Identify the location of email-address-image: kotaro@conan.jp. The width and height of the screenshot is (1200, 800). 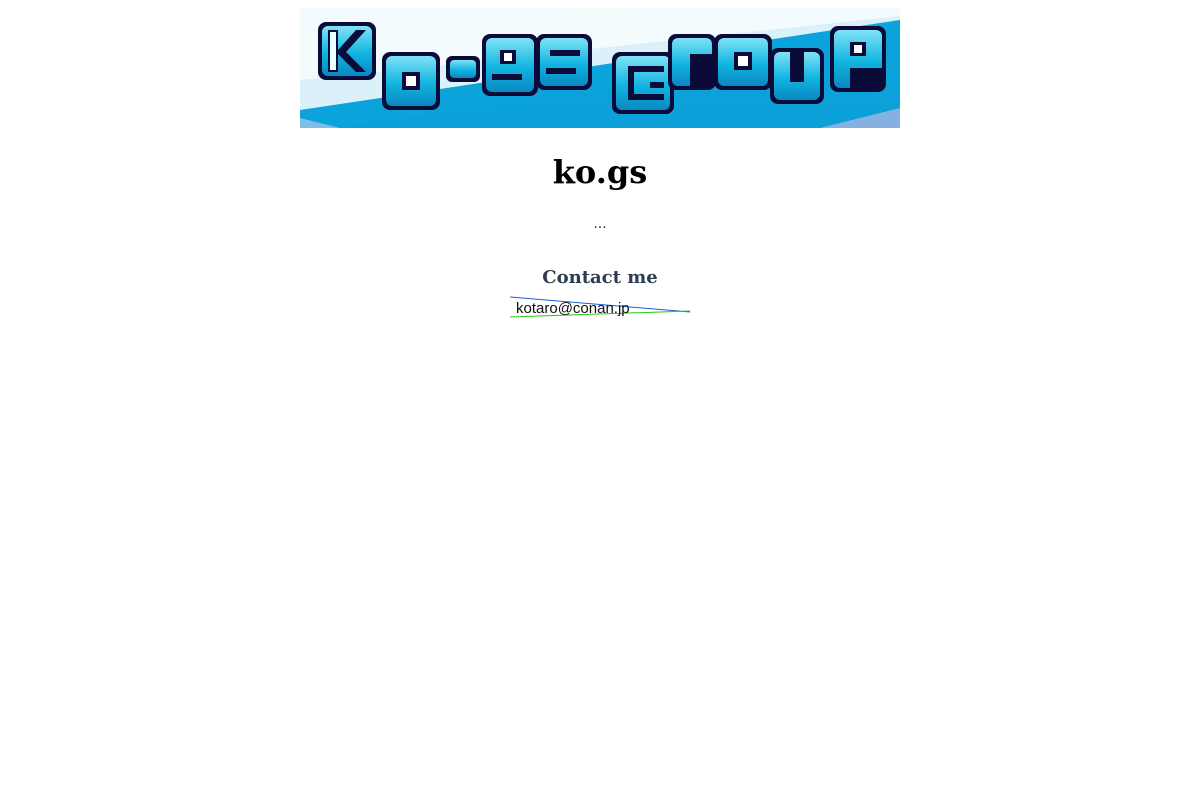
(600, 307).